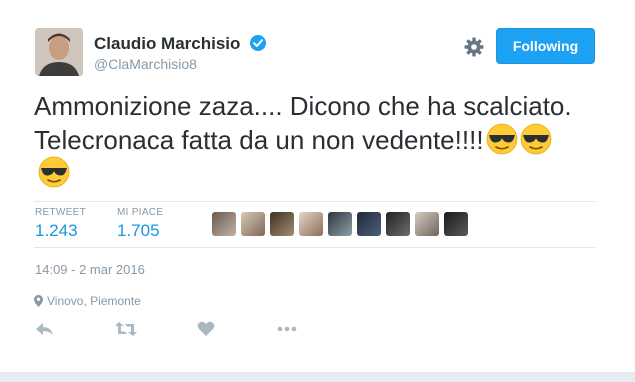  I want to click on likers-avatars, so click(340, 224).